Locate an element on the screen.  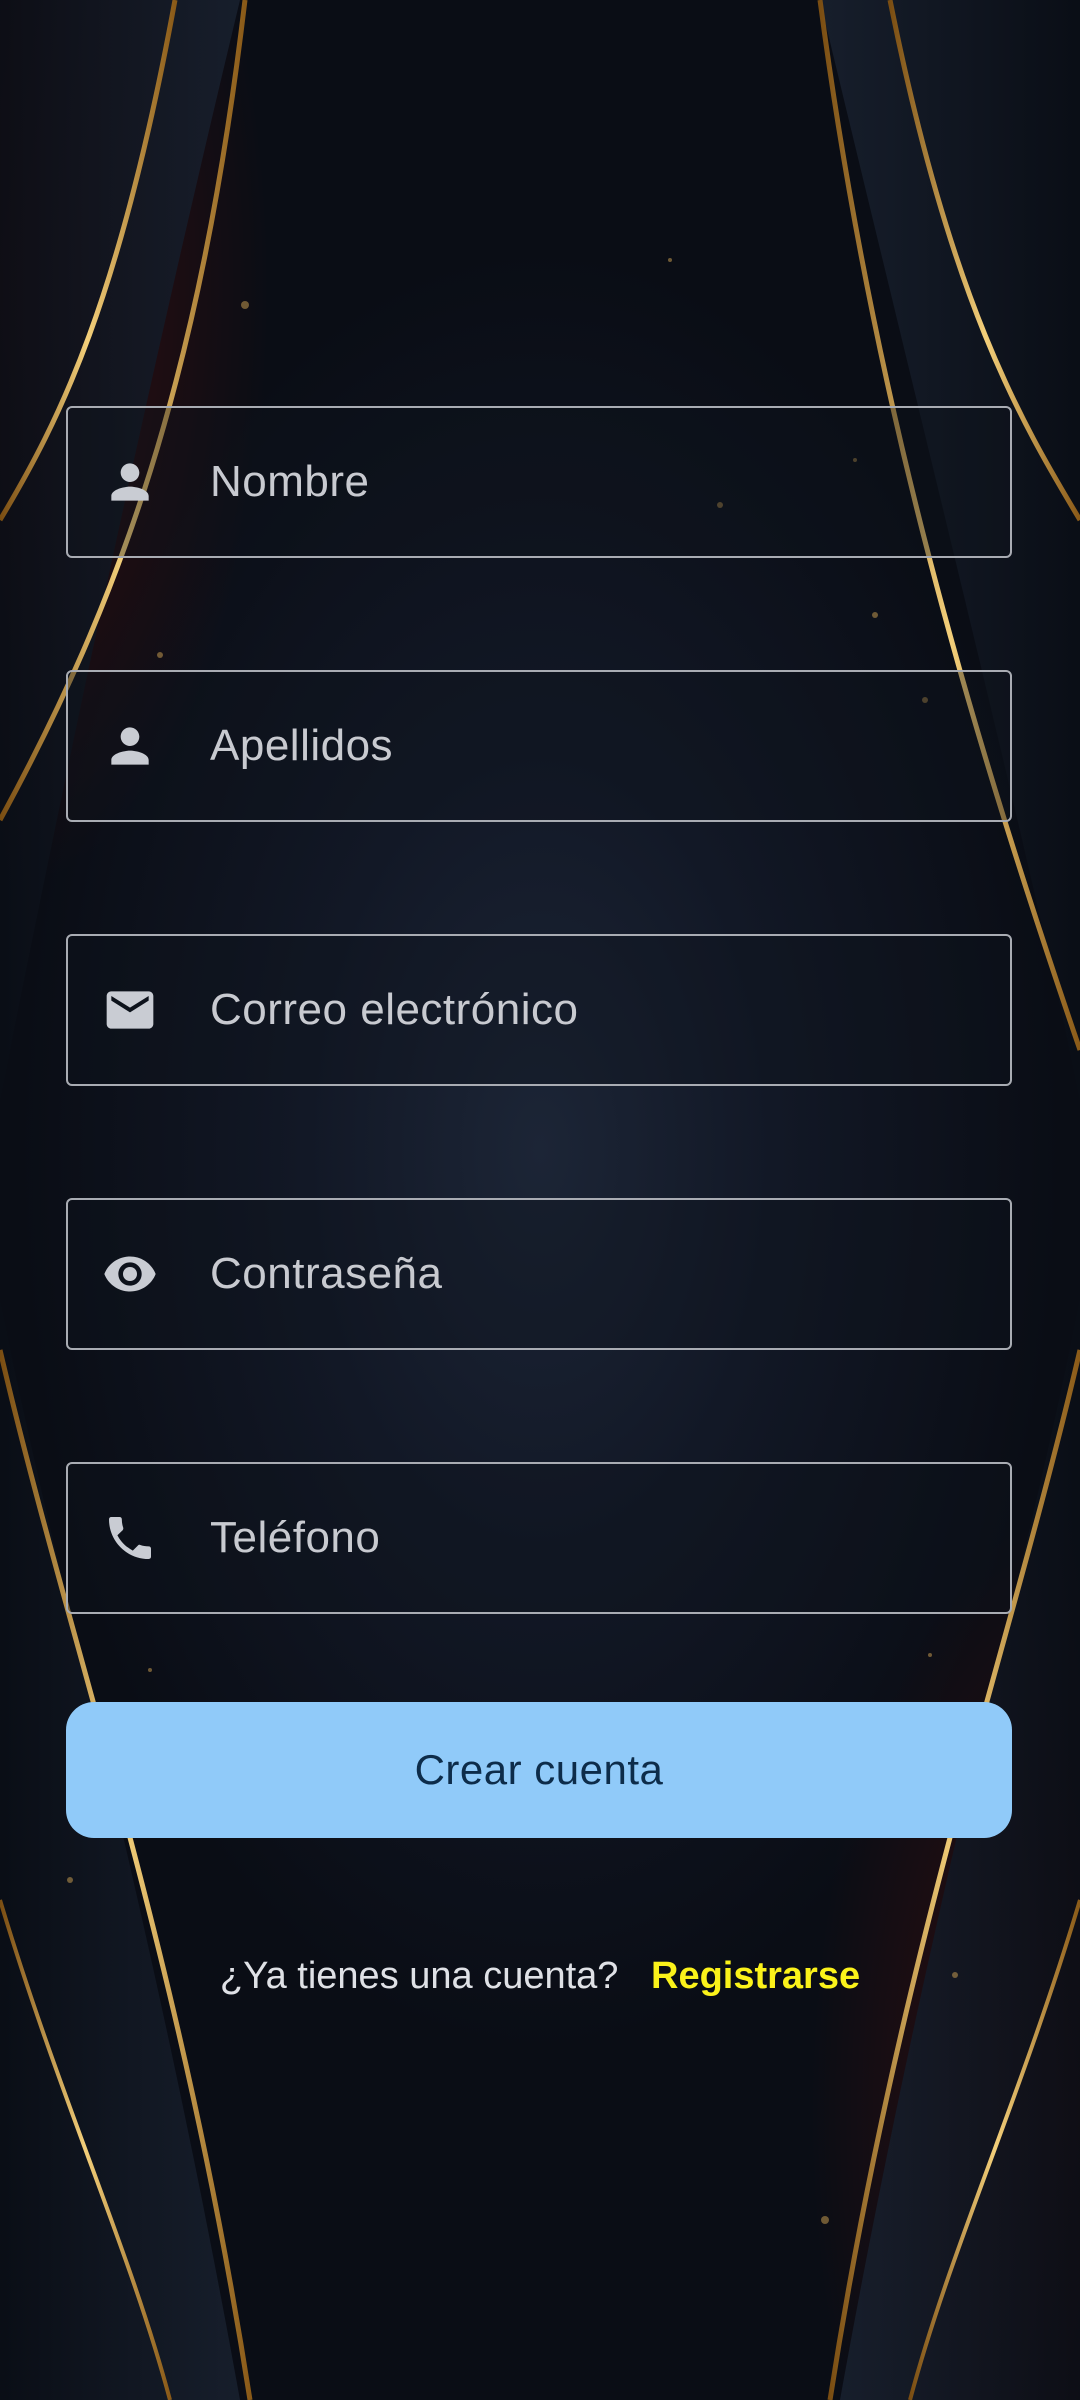
email-icon is located at coordinates (130, 1010).